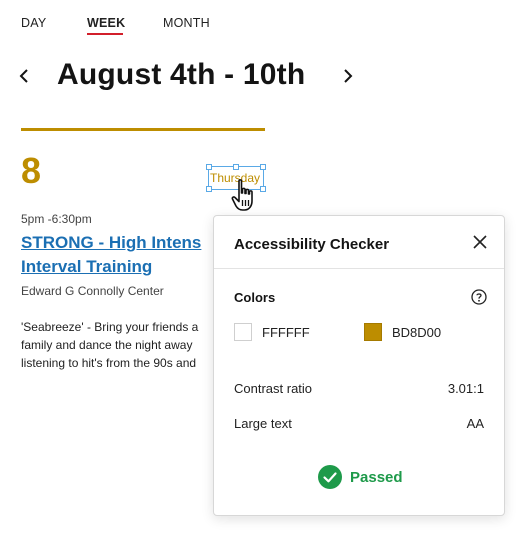 This screenshot has width=529, height=545. Describe the element at coordinates (143, 129) in the screenshot. I see `day-divider` at that location.